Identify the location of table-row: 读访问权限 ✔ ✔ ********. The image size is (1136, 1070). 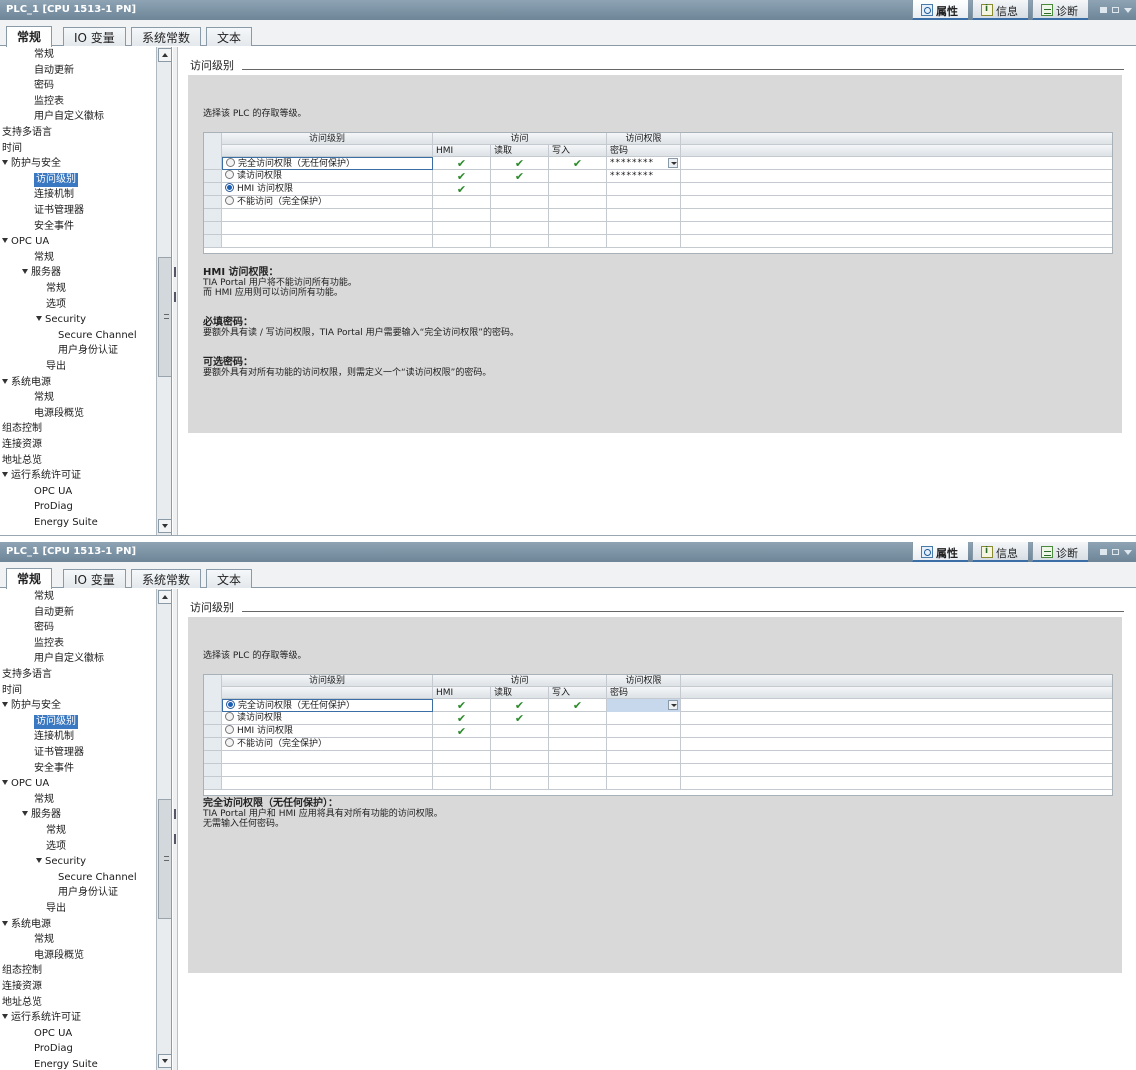
(658, 176).